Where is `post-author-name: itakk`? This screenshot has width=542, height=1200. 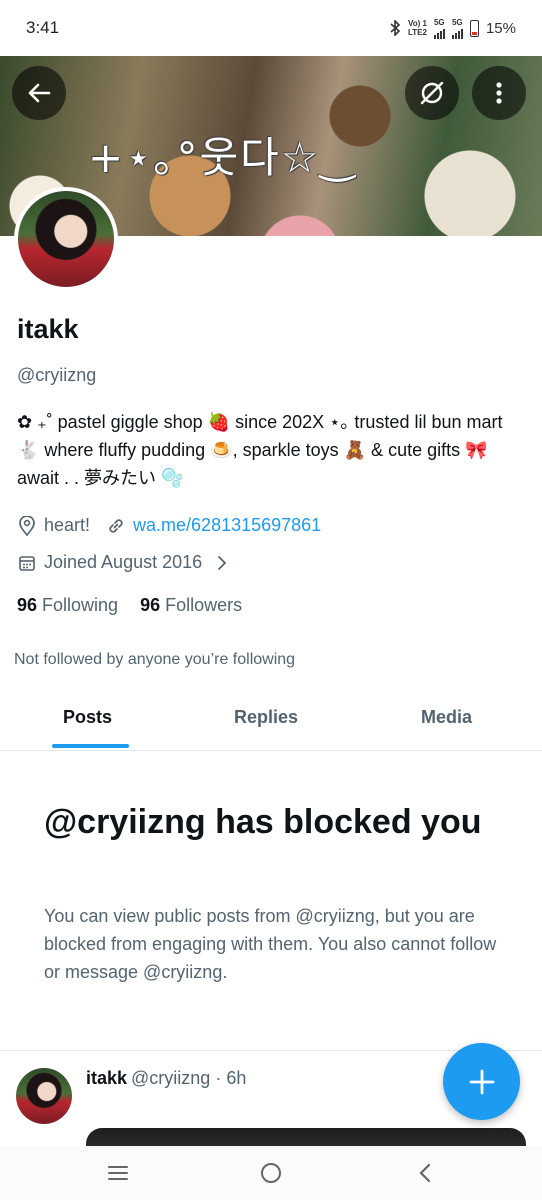
post-author-name: itakk is located at coordinates (106, 1078).